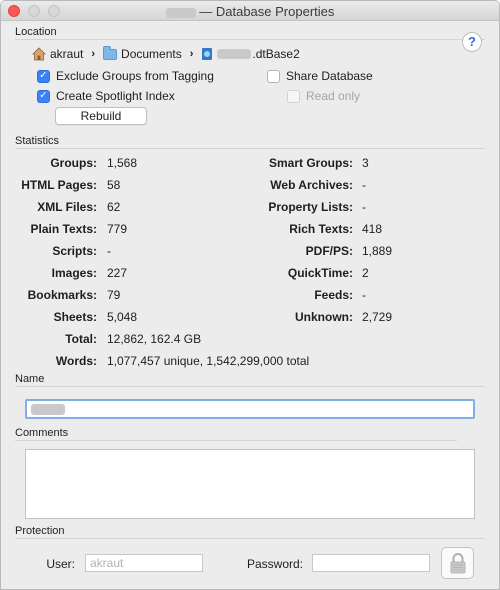 This screenshot has width=500, height=590. I want to click on stat-key-feeds: Feeds:, so click(333, 295).